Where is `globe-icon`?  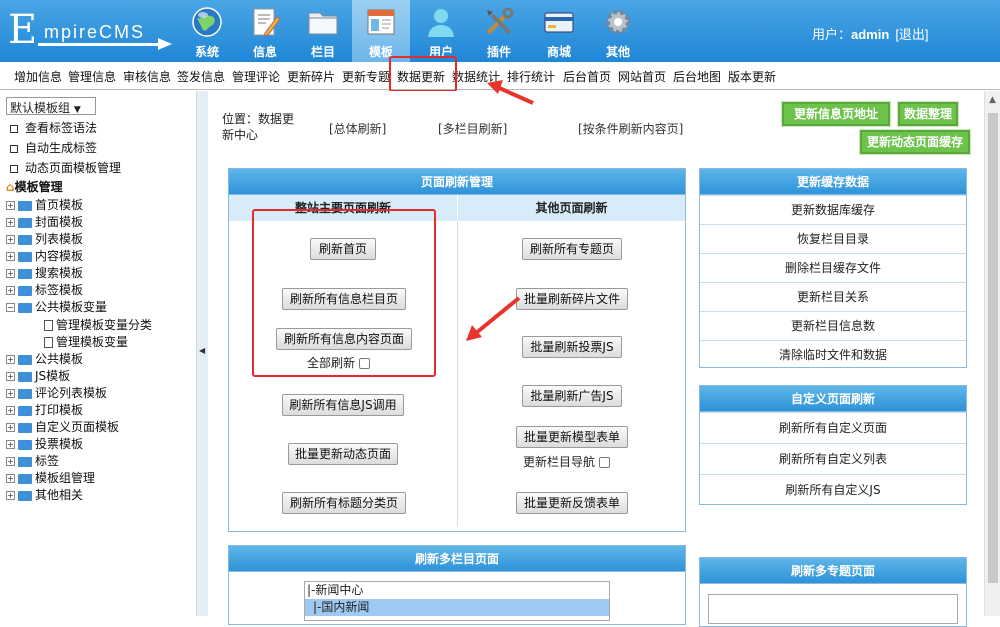
globe-icon is located at coordinates (207, 22).